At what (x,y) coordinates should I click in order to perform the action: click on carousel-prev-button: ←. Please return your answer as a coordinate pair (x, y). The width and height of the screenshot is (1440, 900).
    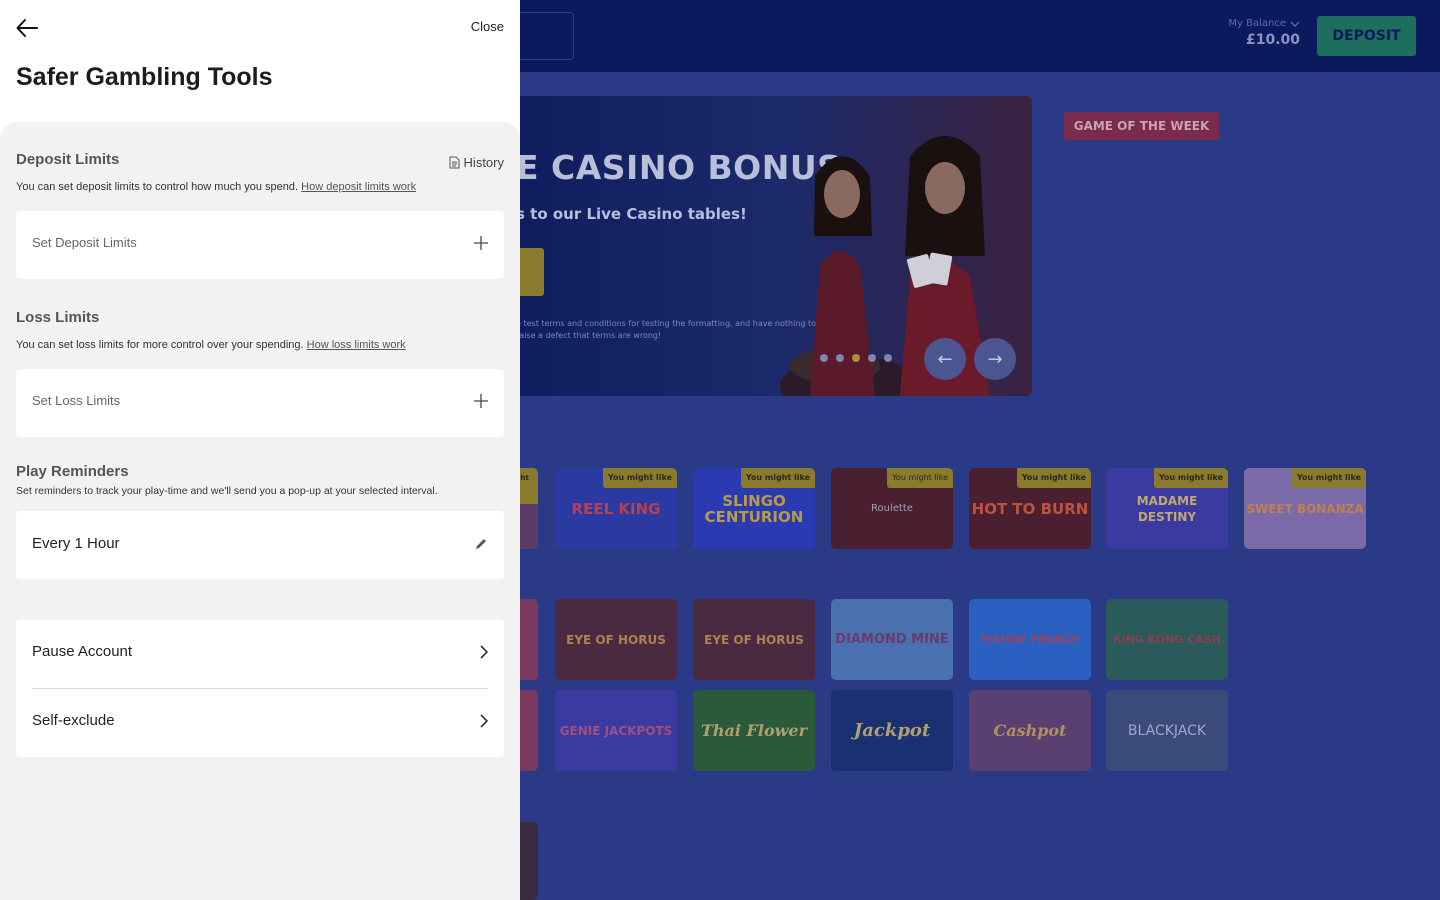
    Looking at the image, I should click on (945, 359).